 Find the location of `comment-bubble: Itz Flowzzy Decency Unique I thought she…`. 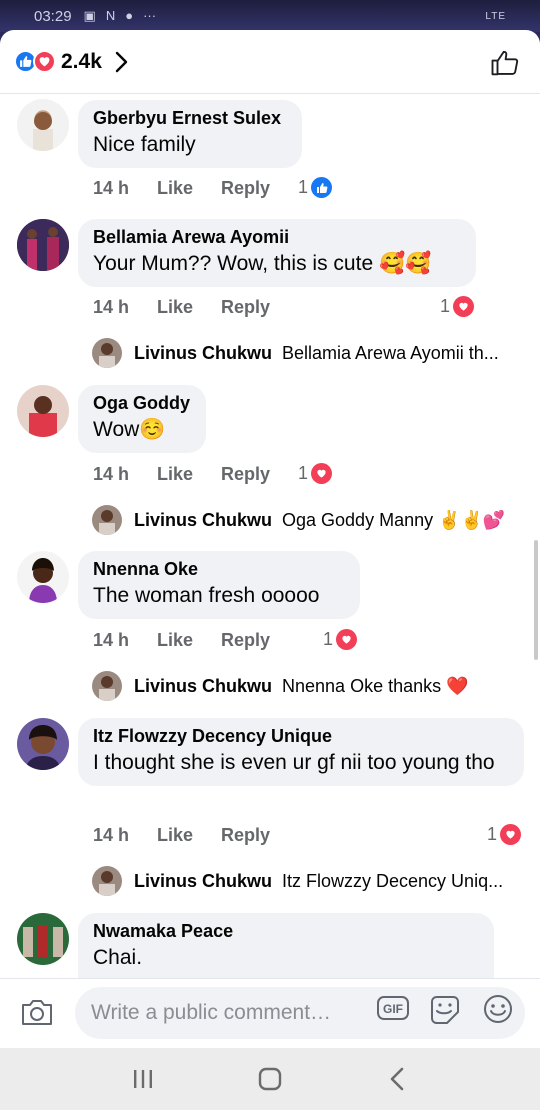

comment-bubble: Itz Flowzzy Decency Unique I thought she… is located at coordinates (301, 752).